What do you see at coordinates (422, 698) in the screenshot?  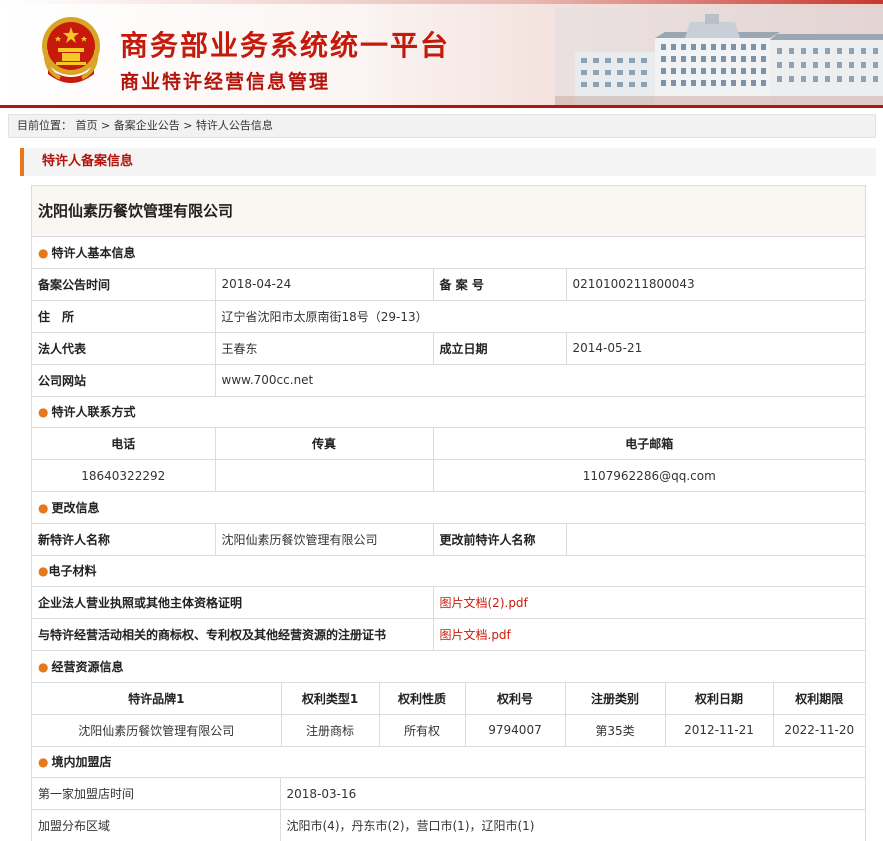 I see `col-right-nature: 权利性质` at bounding box center [422, 698].